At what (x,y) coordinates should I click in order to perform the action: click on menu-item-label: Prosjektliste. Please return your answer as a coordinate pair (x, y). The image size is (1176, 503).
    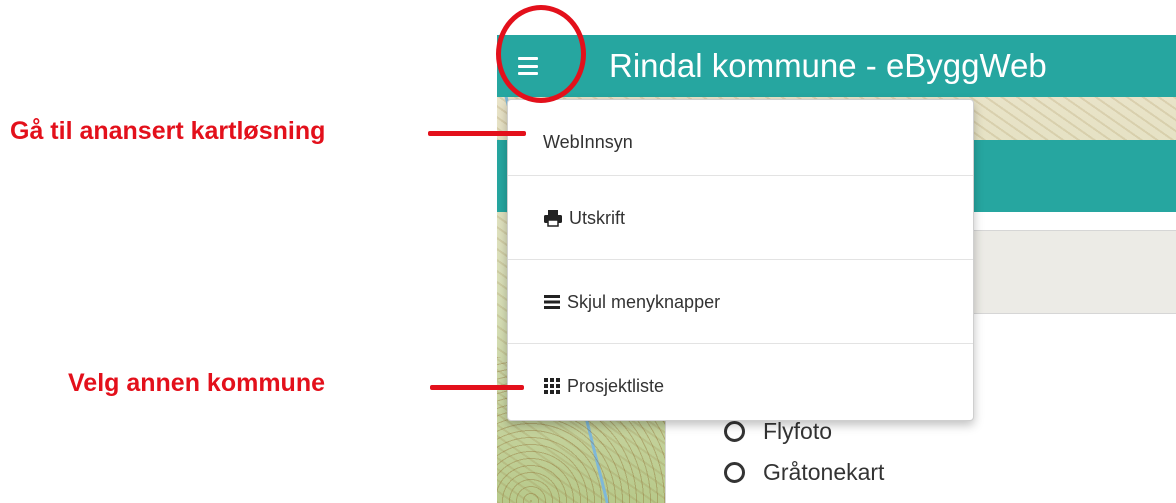
    Looking at the image, I should click on (616, 385).